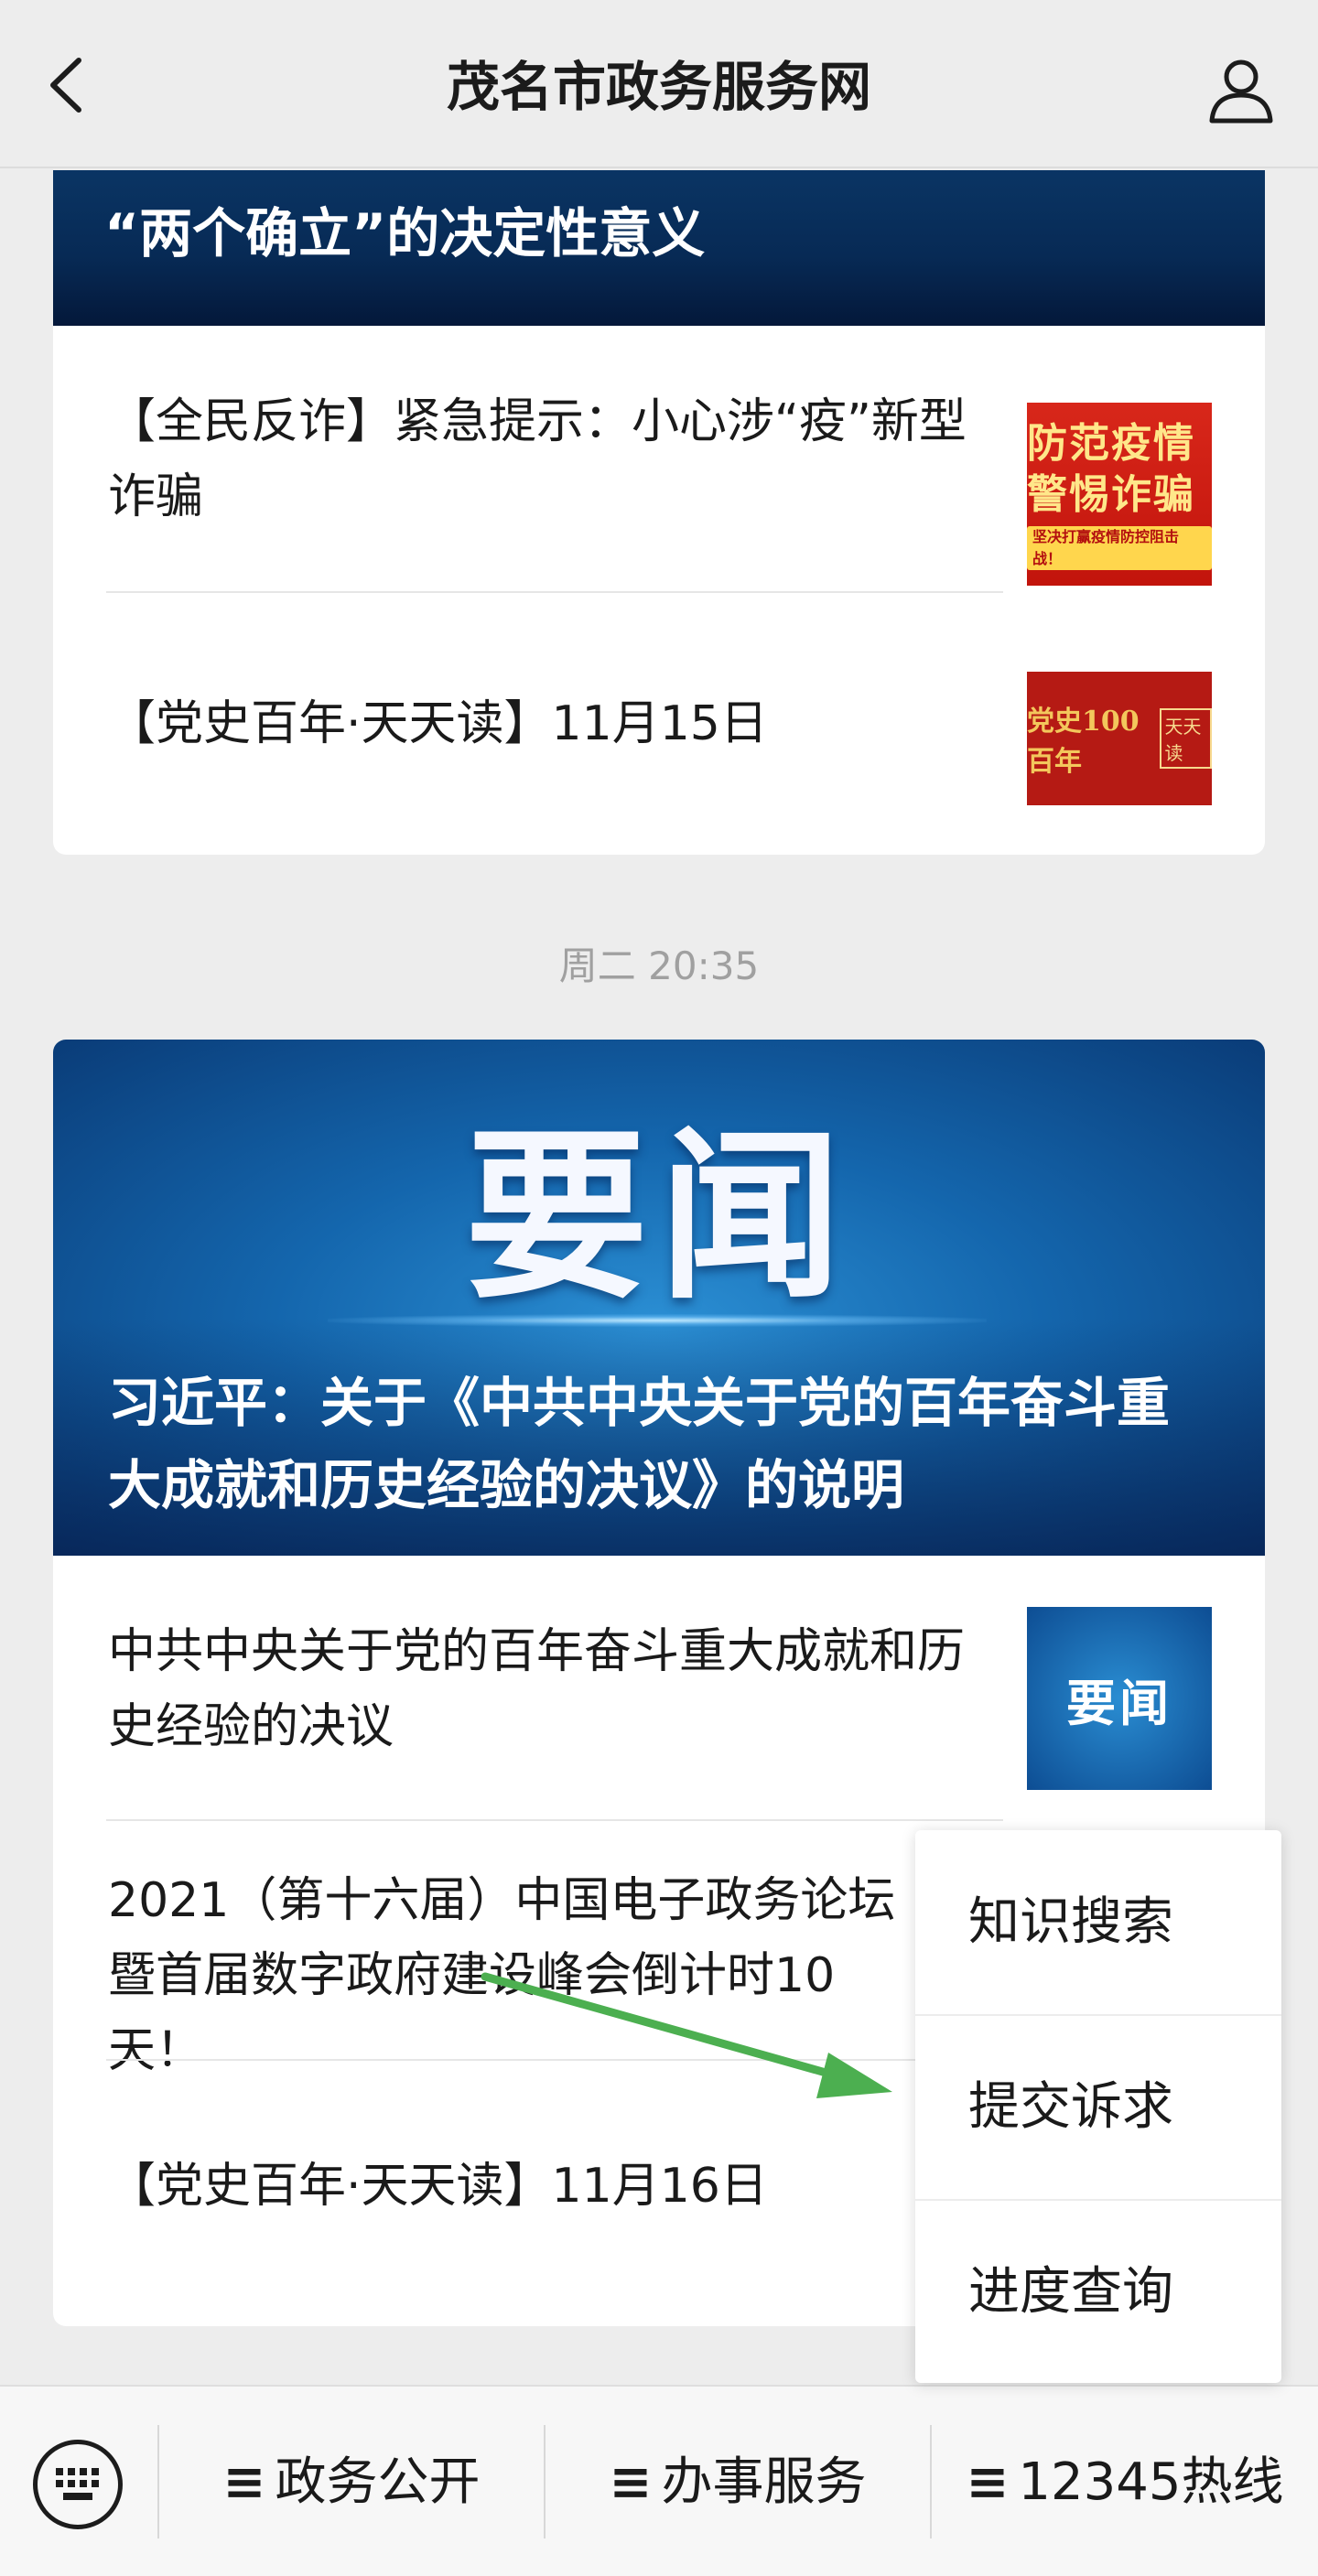 Image resolution: width=1318 pixels, height=2576 pixels. Describe the element at coordinates (658, 87) in the screenshot. I see `page-title: 茂名市政务服务网` at that location.